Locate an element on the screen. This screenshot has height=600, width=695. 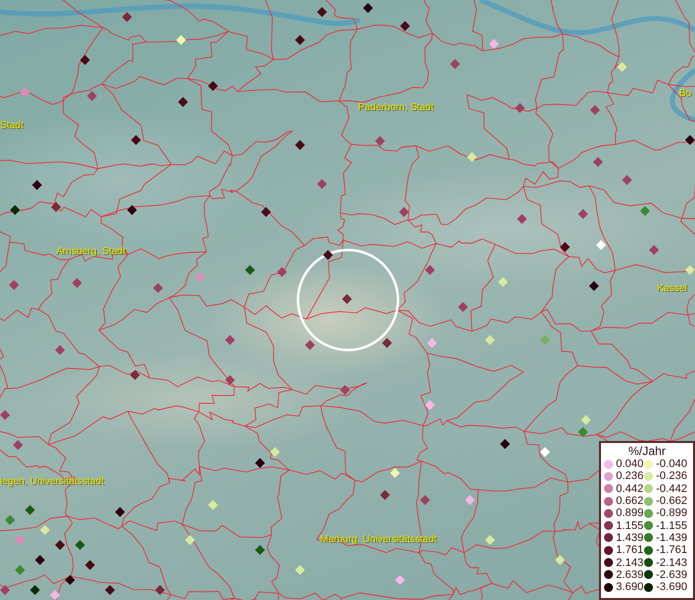
place-label: Kassel is located at coordinates (672, 288).